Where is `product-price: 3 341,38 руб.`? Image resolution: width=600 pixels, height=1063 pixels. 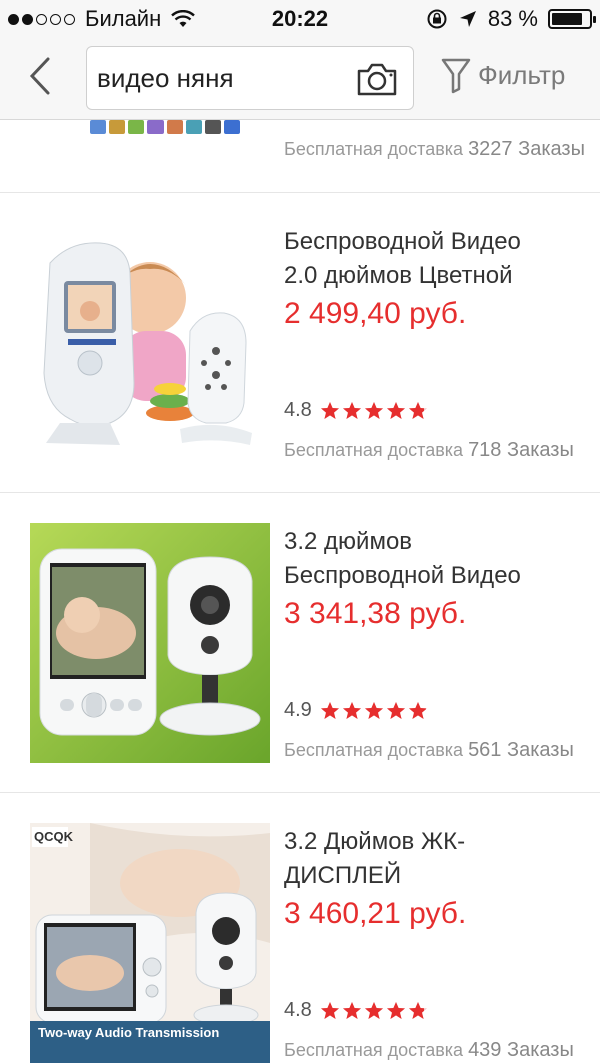 product-price: 3 341,38 руб. is located at coordinates (375, 613).